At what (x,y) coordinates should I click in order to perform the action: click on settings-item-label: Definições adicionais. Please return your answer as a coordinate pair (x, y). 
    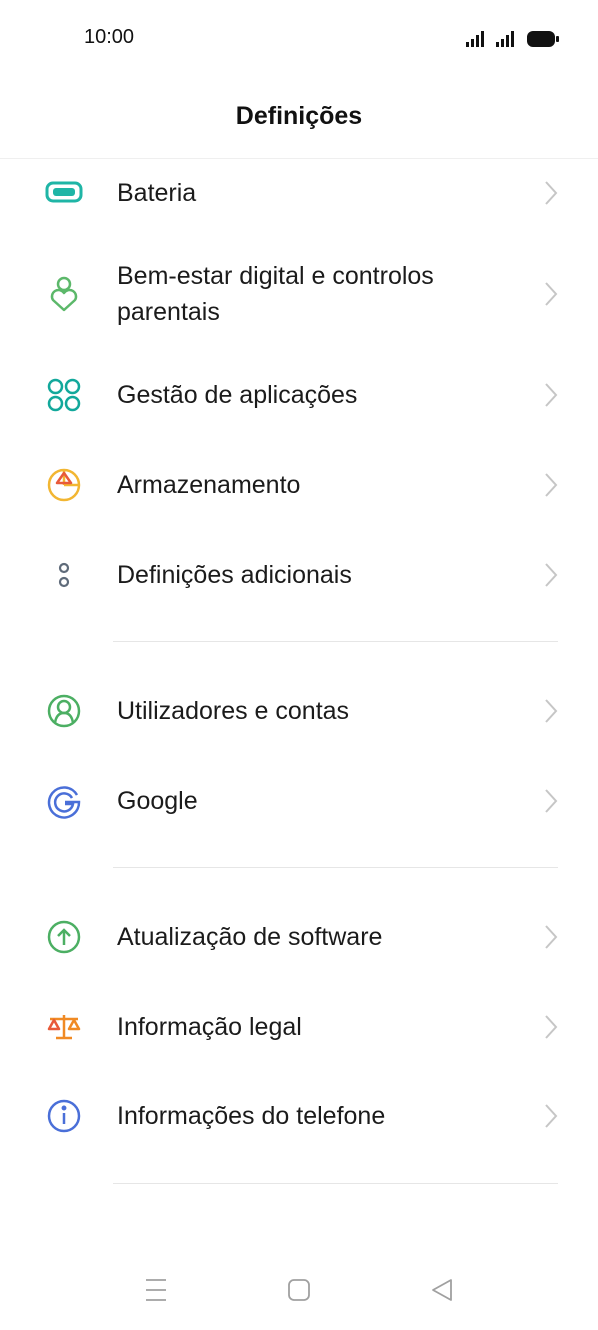
    Looking at the image, I should click on (234, 575).